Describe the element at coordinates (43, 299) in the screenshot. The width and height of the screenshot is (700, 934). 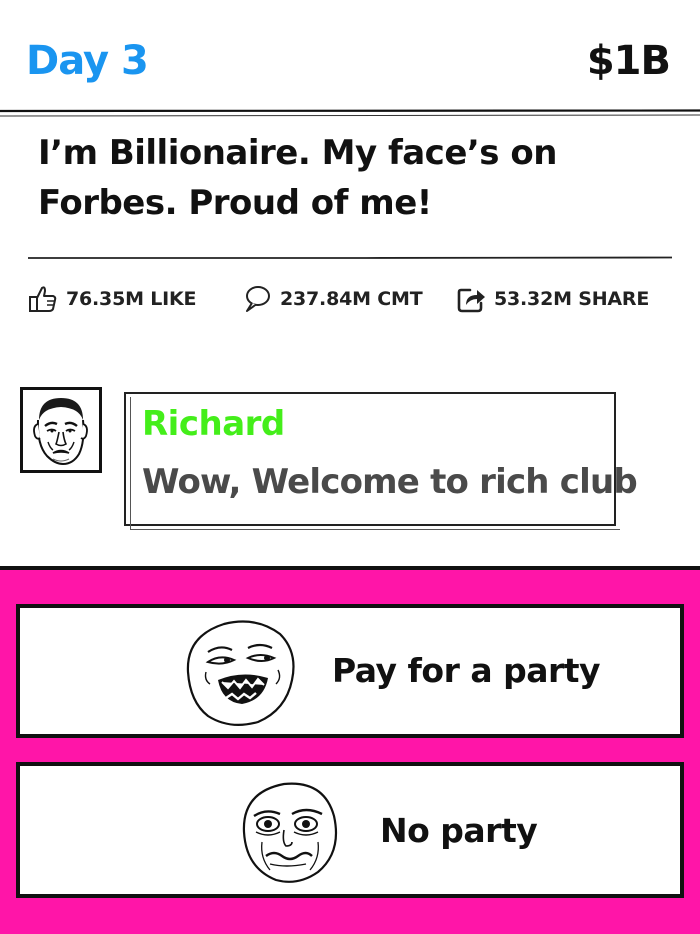
I see `thumbs-up-icon` at that location.